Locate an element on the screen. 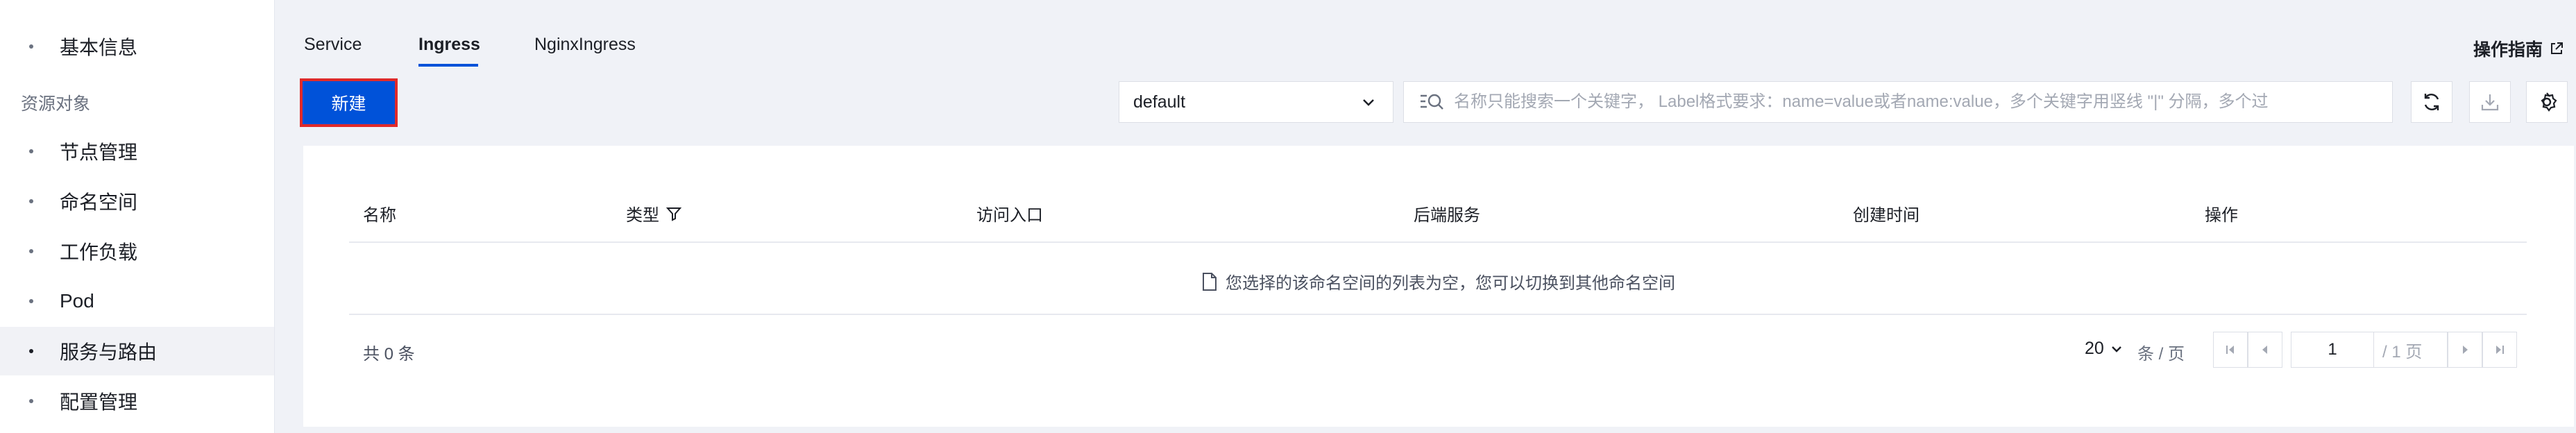  last-page-icon is located at coordinates (2500, 350).